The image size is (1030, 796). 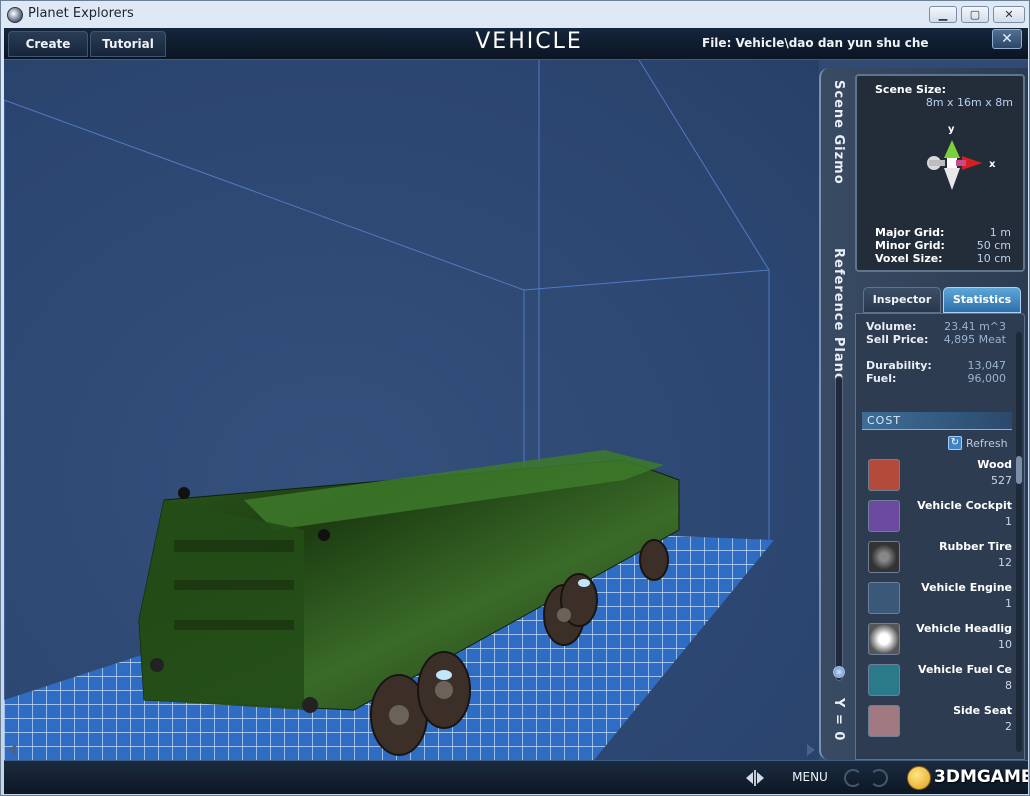 What do you see at coordinates (910, 245) in the screenshot?
I see `minor-grid-label: Minor Grid:` at bounding box center [910, 245].